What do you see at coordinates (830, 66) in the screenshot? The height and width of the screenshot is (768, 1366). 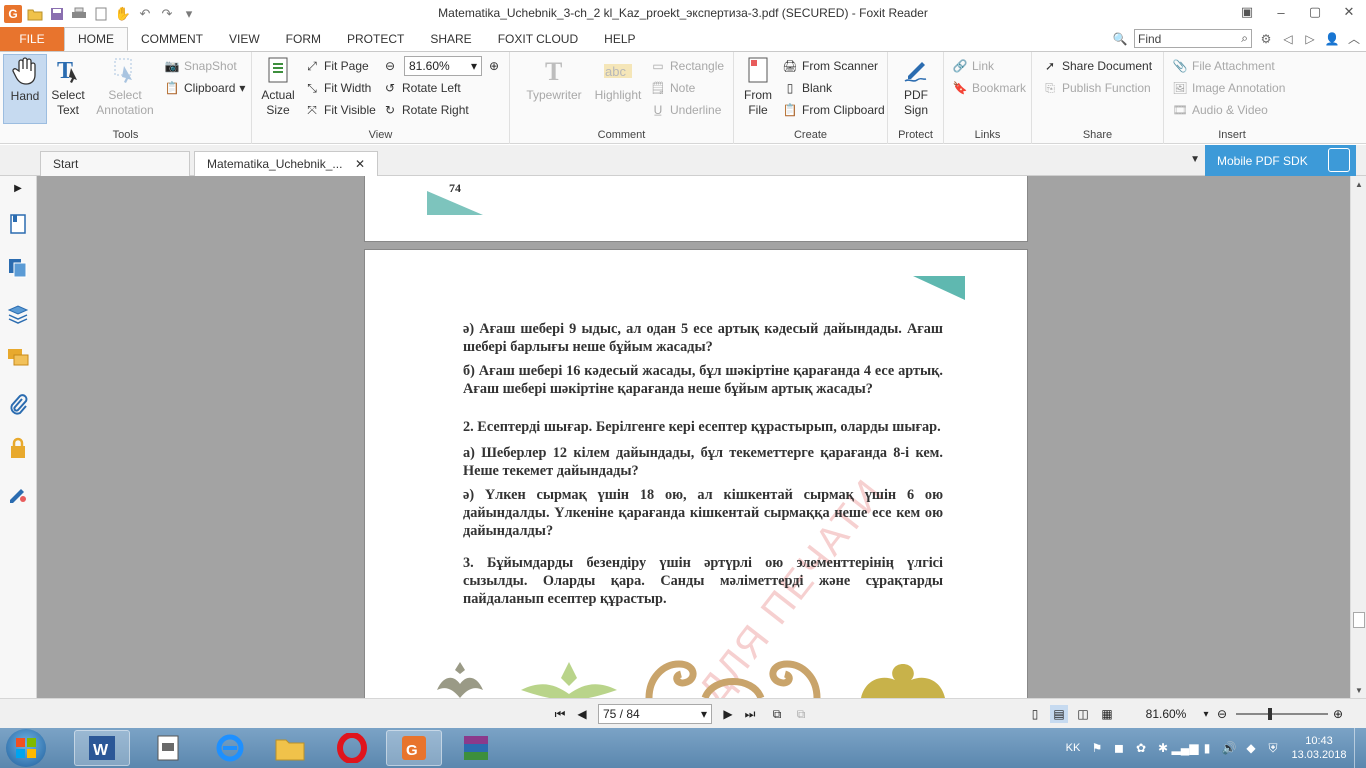 I see `from-scanner-button: 🖨 From Scanner` at bounding box center [830, 66].